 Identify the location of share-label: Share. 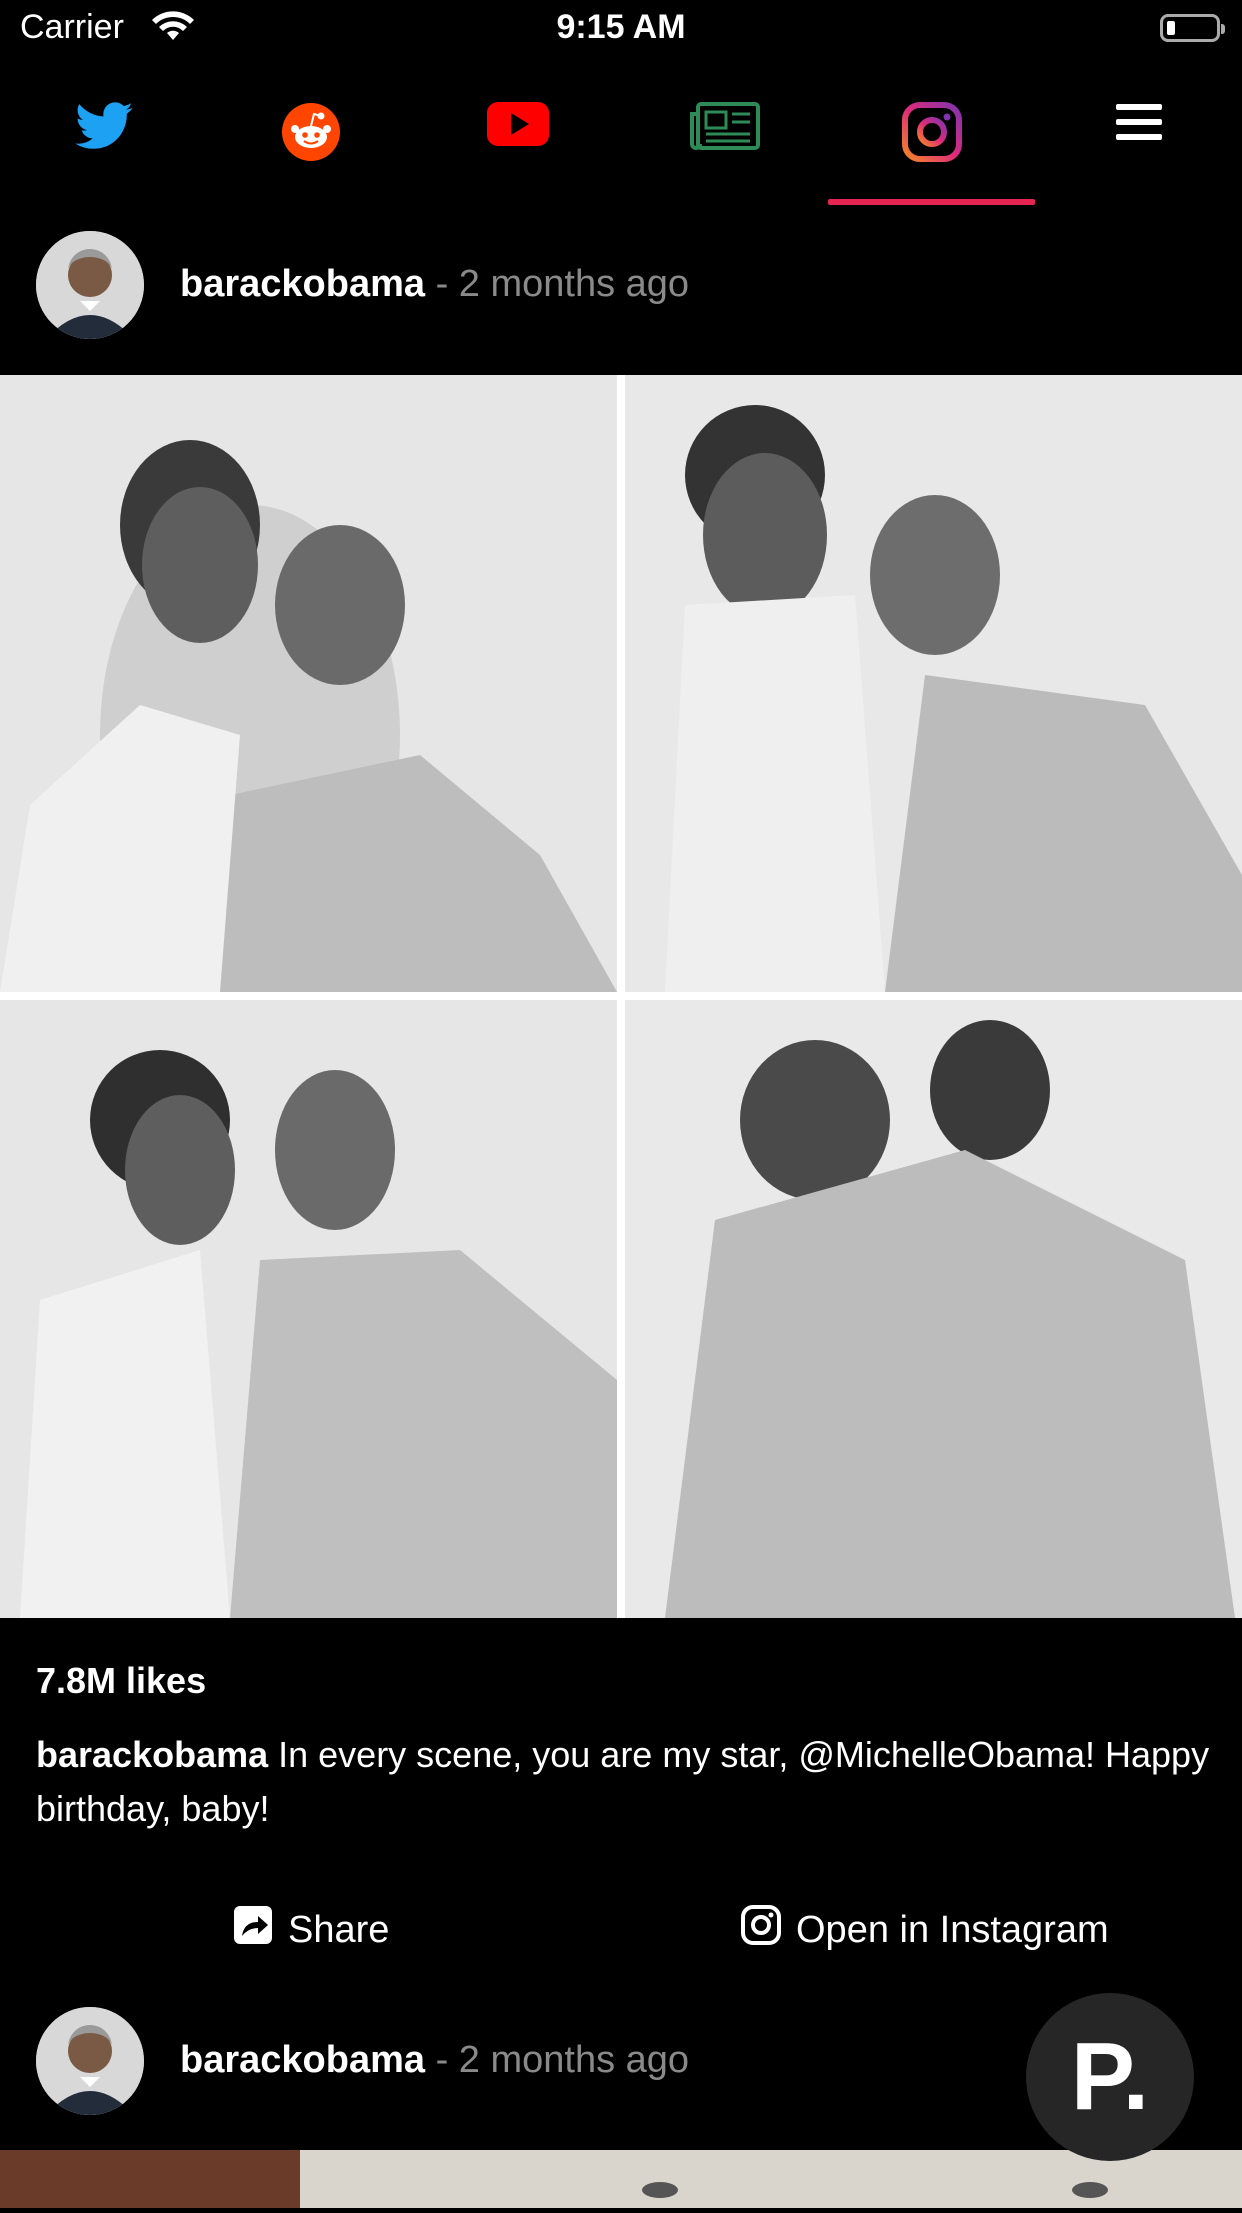
(339, 1929).